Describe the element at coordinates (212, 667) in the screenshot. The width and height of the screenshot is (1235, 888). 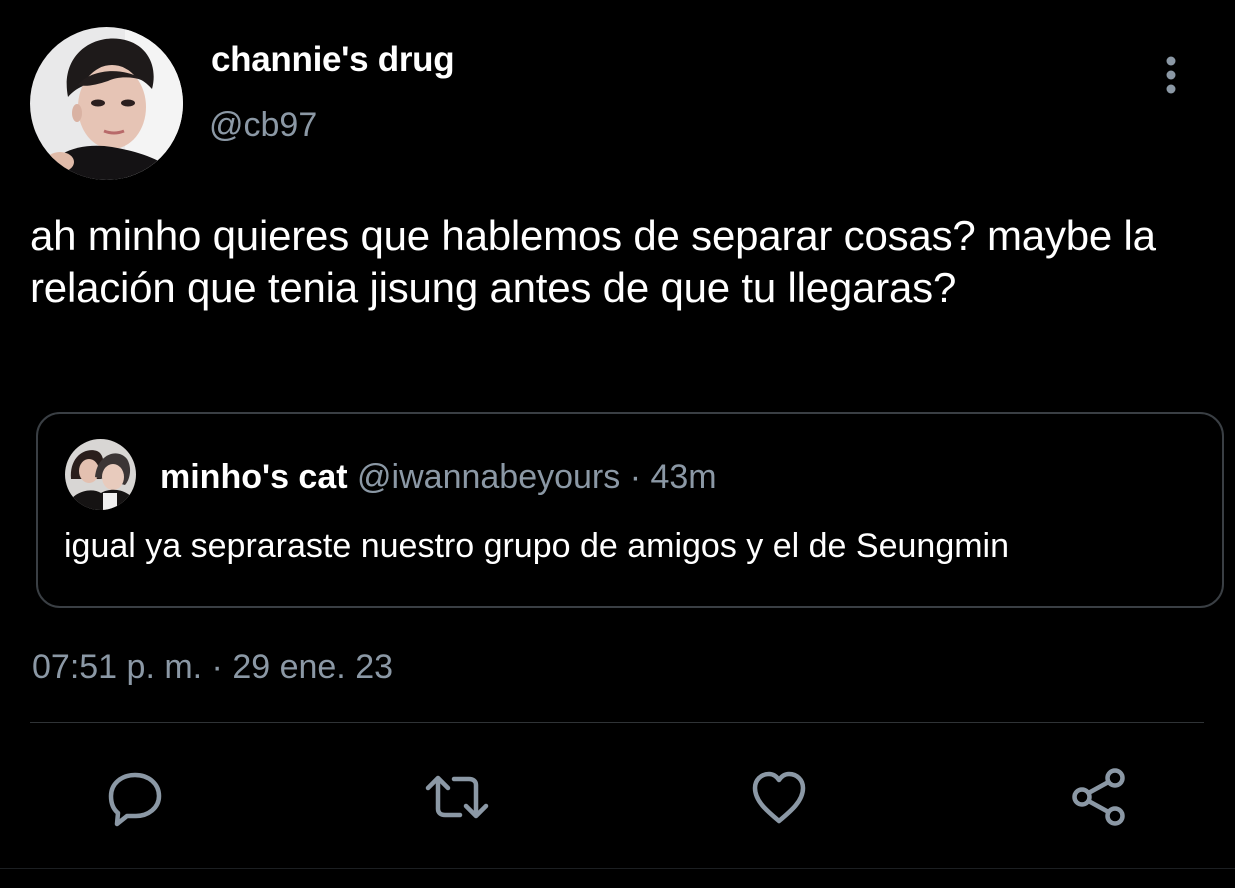
I see `tweet-timestamp: 07:51 p. m. · 29 ene. 23` at that location.